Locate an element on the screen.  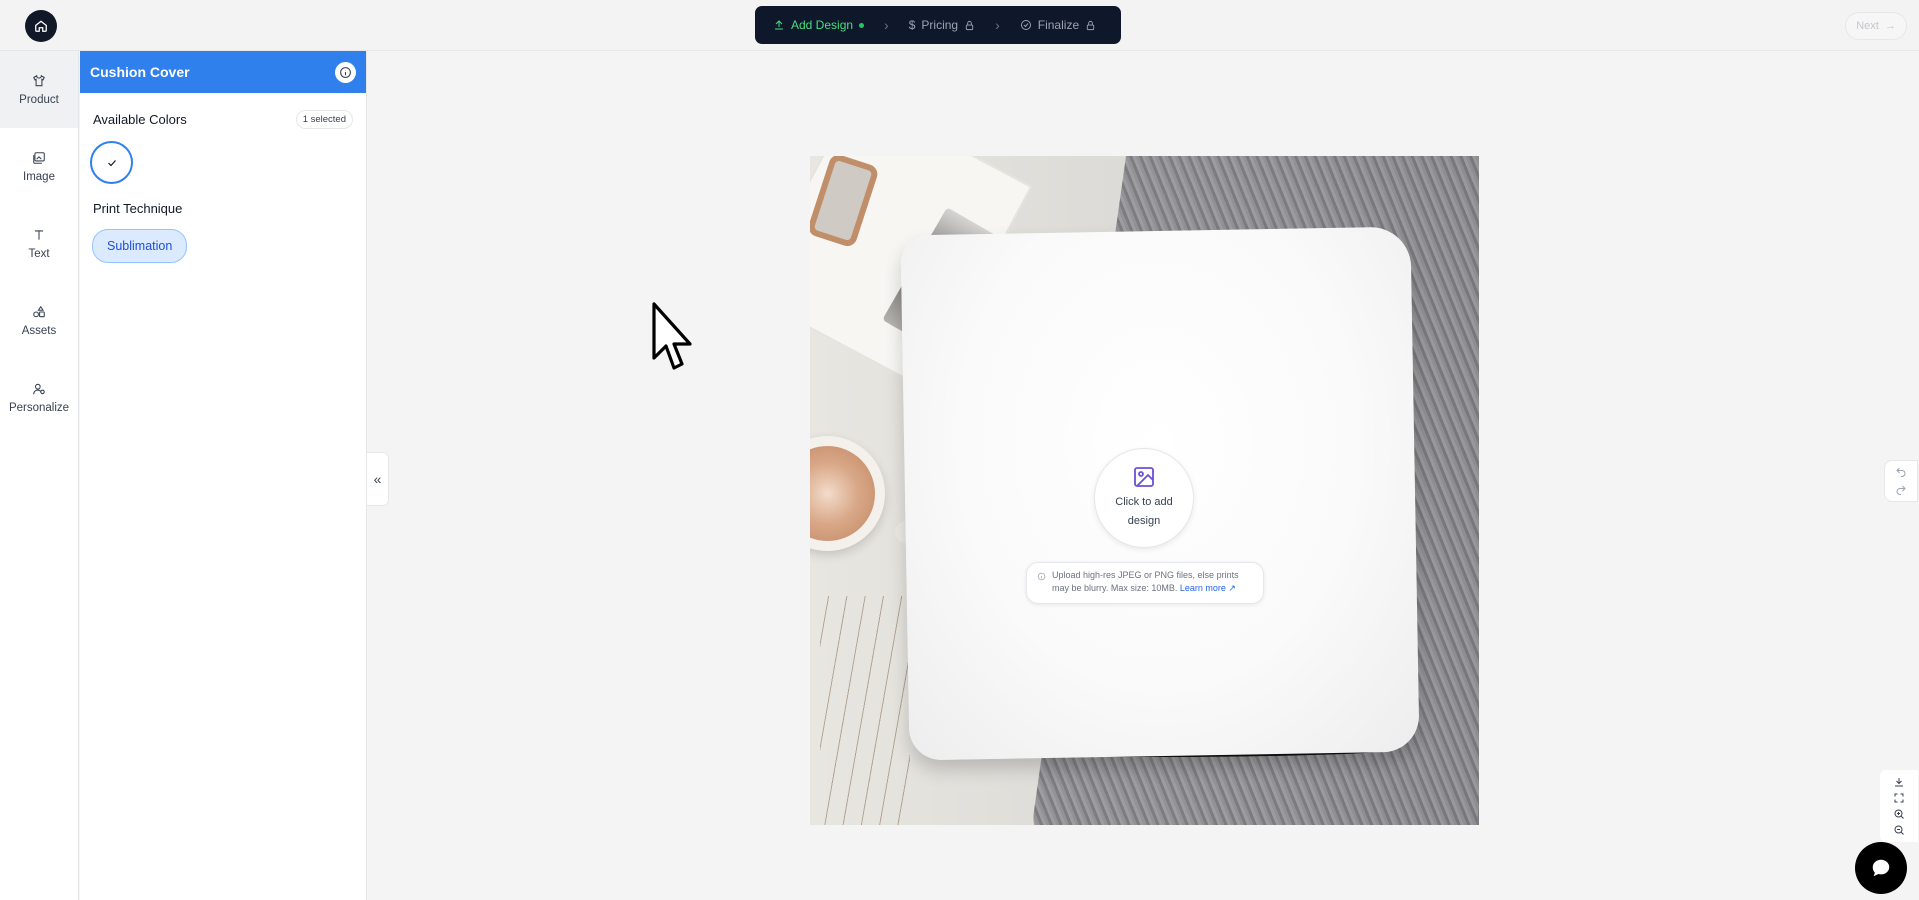
mouse-cursor-icon is located at coordinates (672, 336).